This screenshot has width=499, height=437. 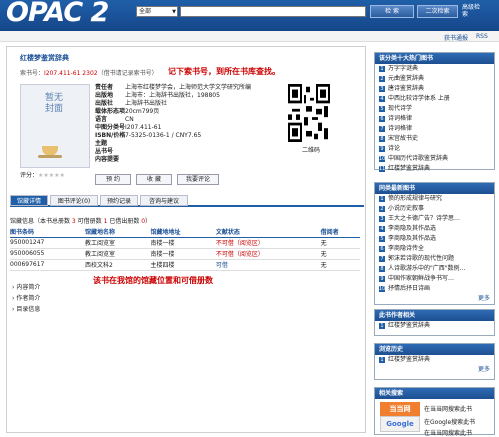 I want to click on info-row: 丛书号, so click(x=190, y=152).